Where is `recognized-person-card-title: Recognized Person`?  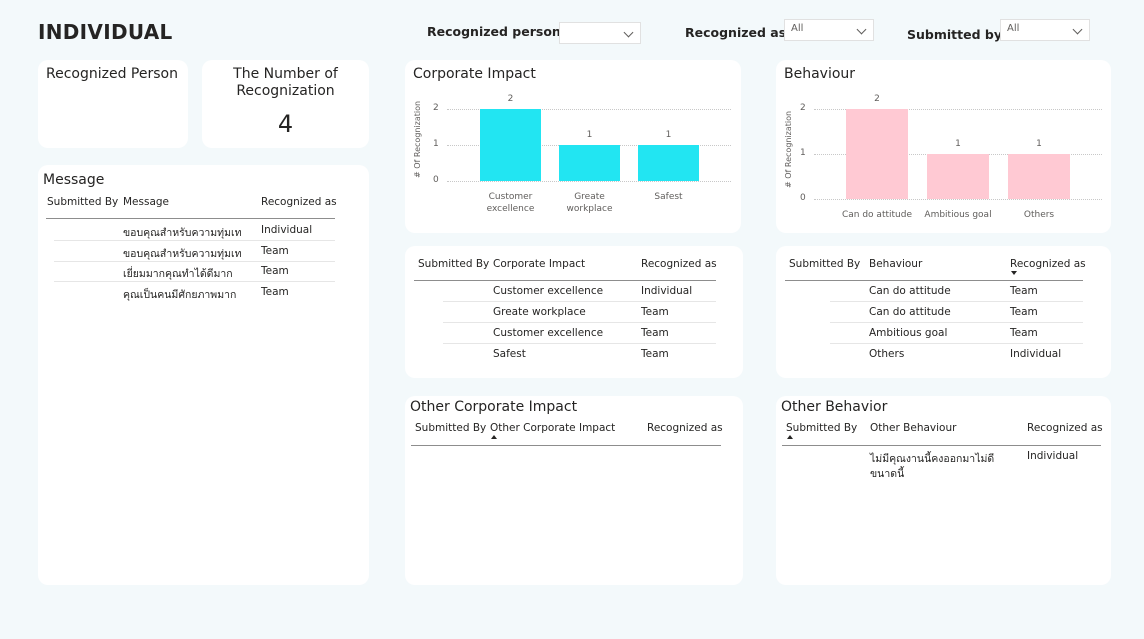
recognized-person-card-title: Recognized Person is located at coordinates (112, 74).